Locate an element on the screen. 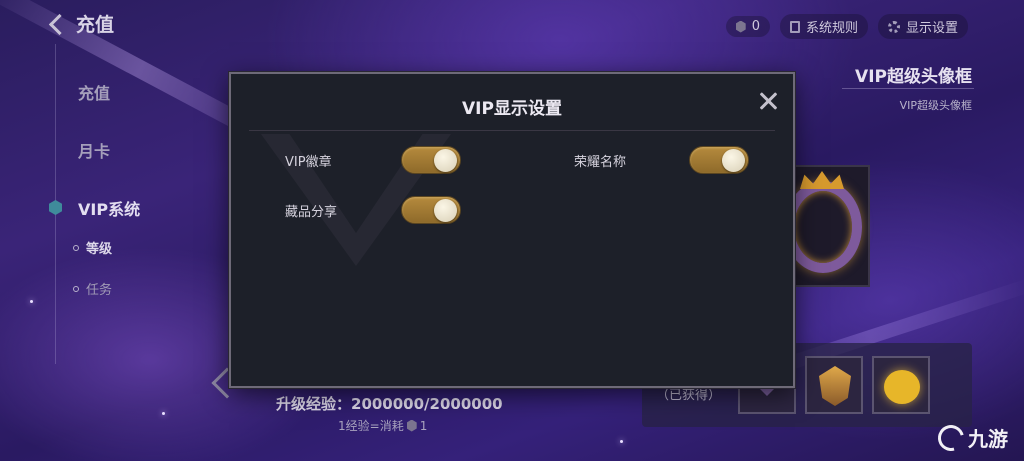 Image resolution: width=1024 pixels, height=461 pixels. reward-item-badge is located at coordinates (834, 385).